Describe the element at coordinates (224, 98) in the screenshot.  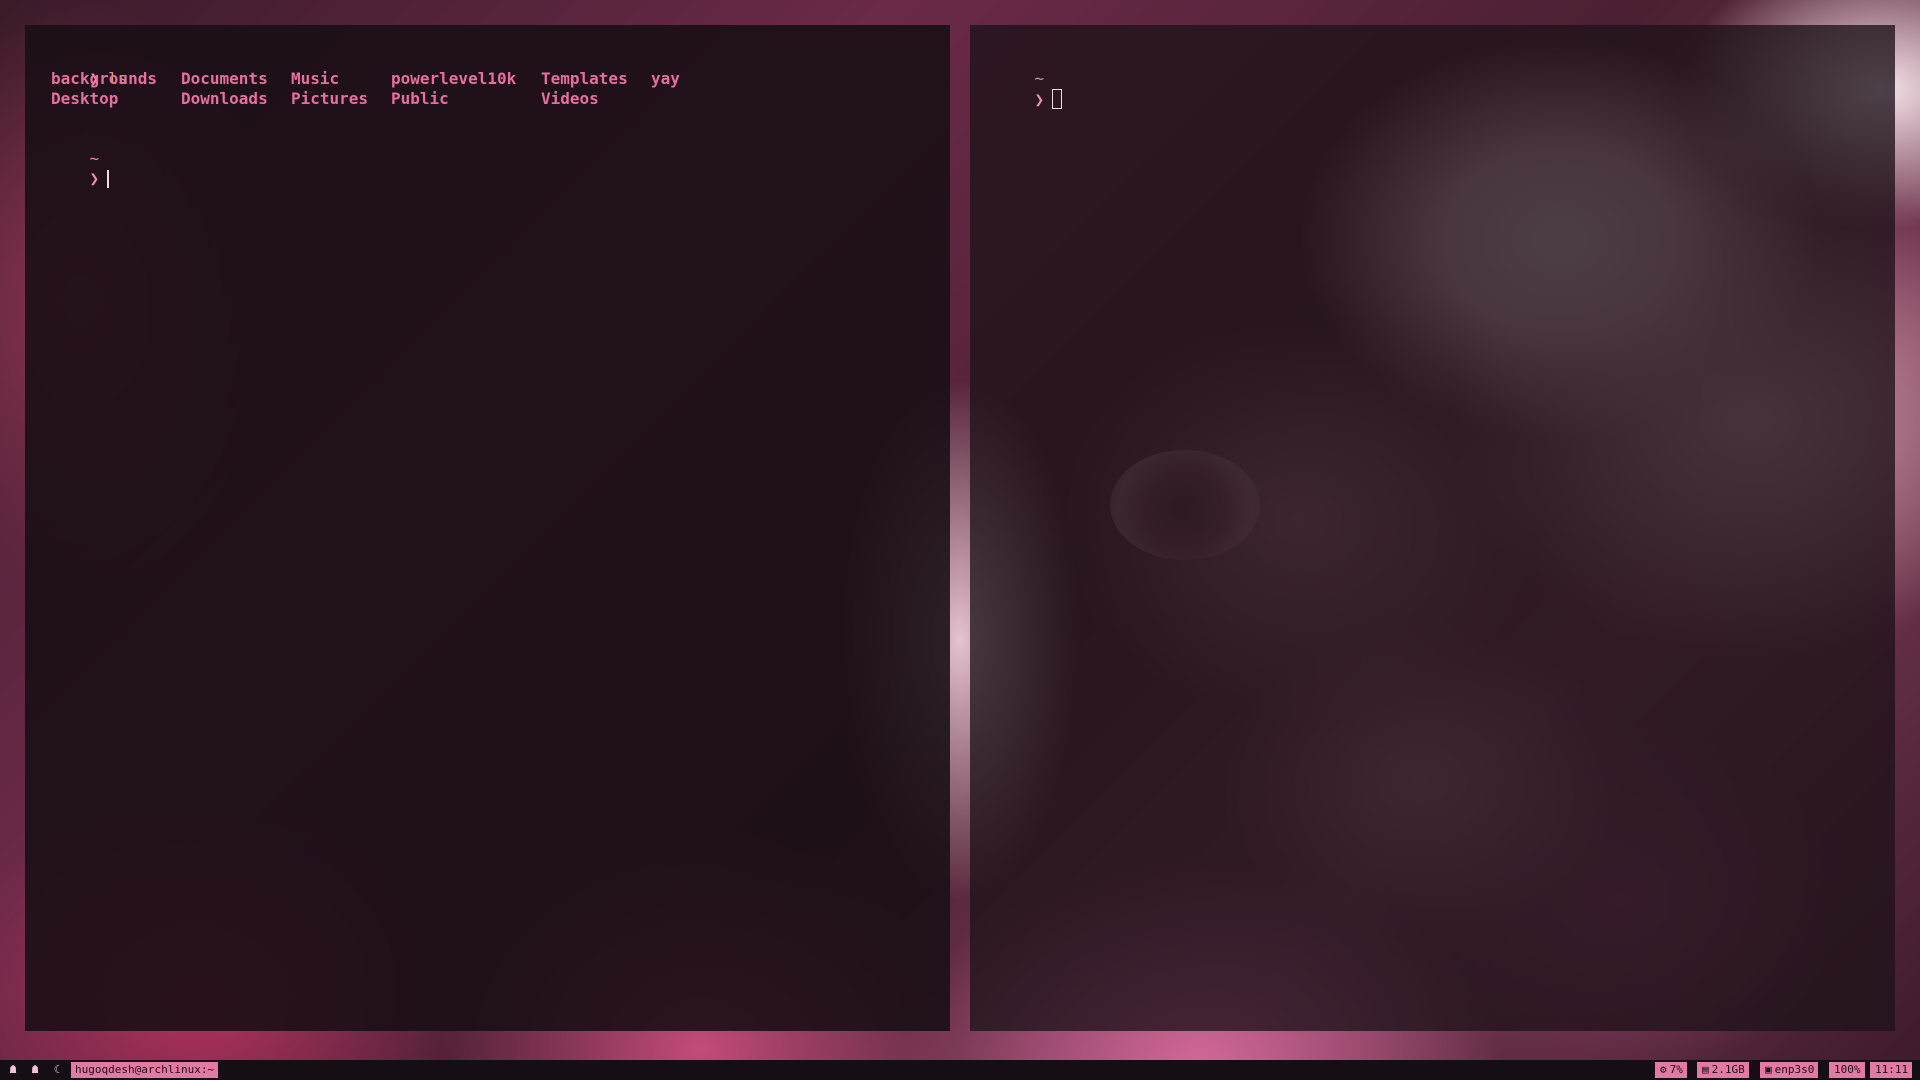
I see `dir-entry: Downloads` at that location.